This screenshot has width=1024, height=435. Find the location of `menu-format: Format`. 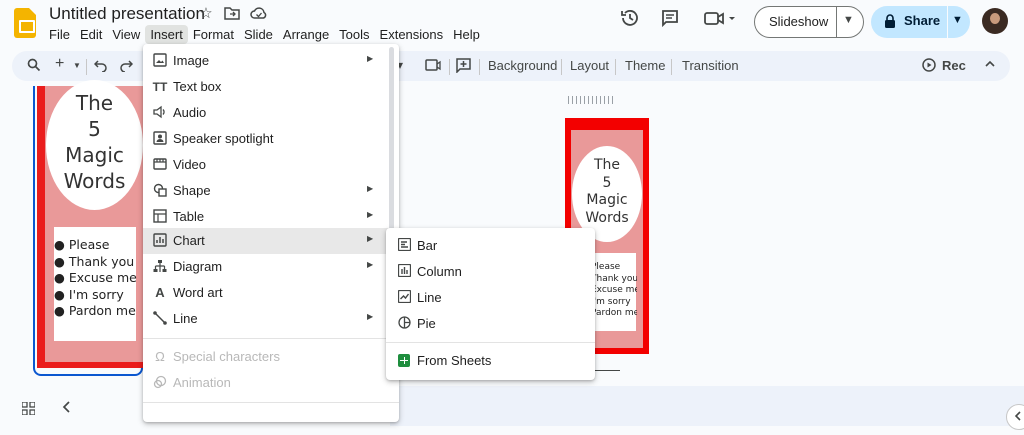

menu-format: Format is located at coordinates (213, 34).